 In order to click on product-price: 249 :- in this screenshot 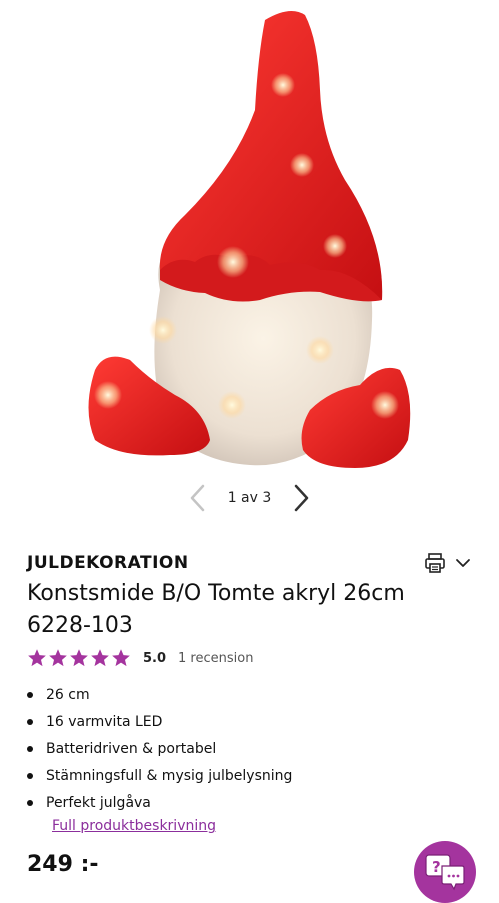, I will do `click(63, 864)`.